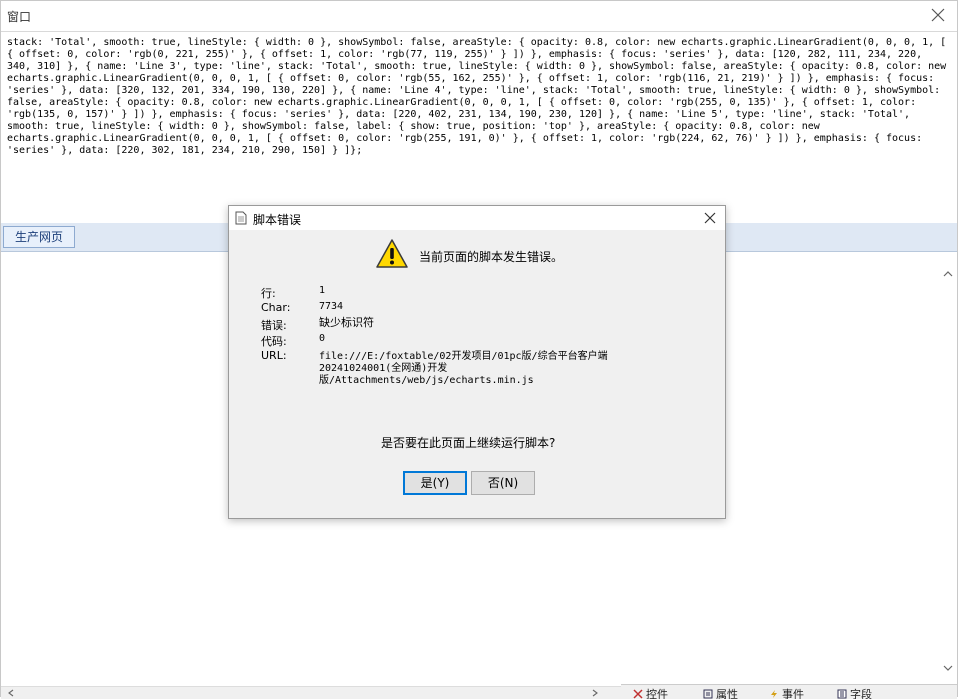 The height and width of the screenshot is (699, 958). What do you see at coordinates (241, 218) in the screenshot?
I see `document-icon` at bounding box center [241, 218].